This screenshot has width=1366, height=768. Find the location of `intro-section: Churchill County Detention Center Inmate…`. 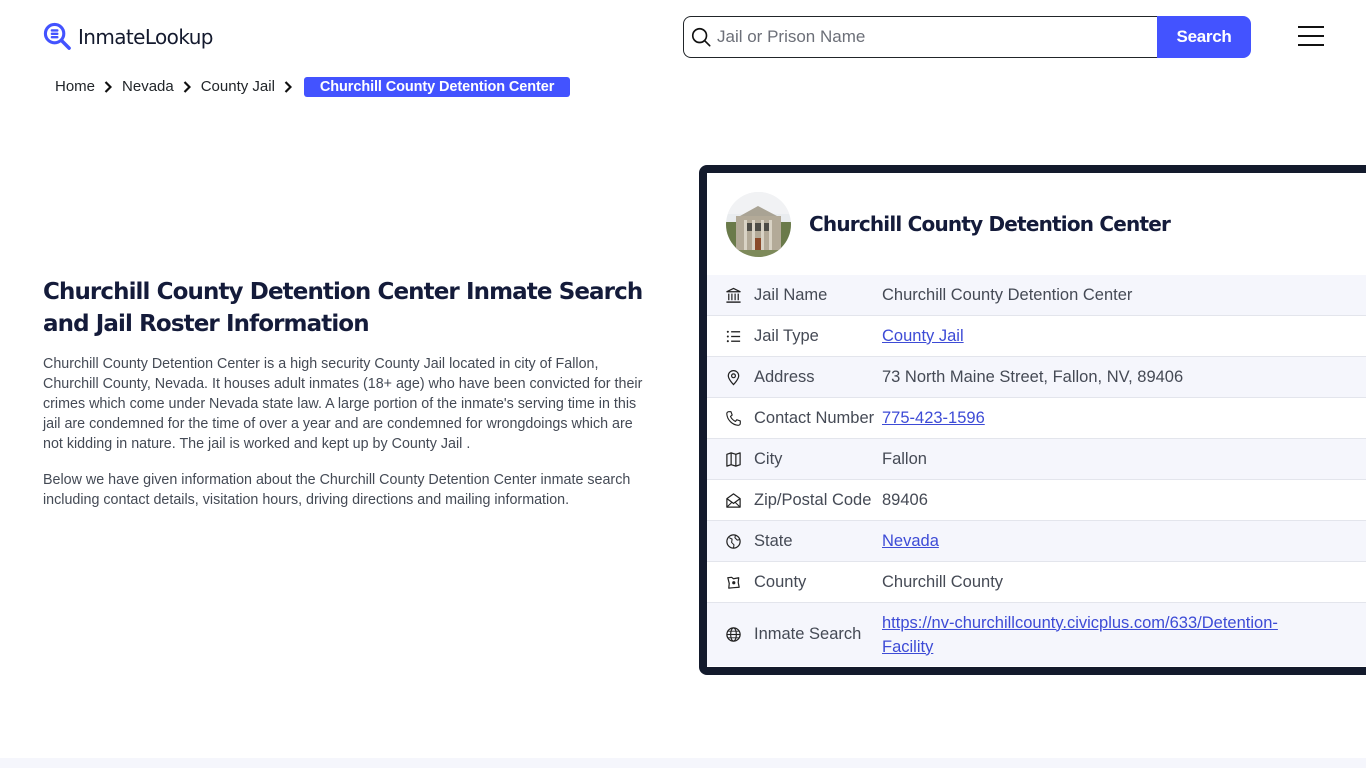

intro-section: Churchill County Detention Center Inmate… is located at coordinates (343, 401).